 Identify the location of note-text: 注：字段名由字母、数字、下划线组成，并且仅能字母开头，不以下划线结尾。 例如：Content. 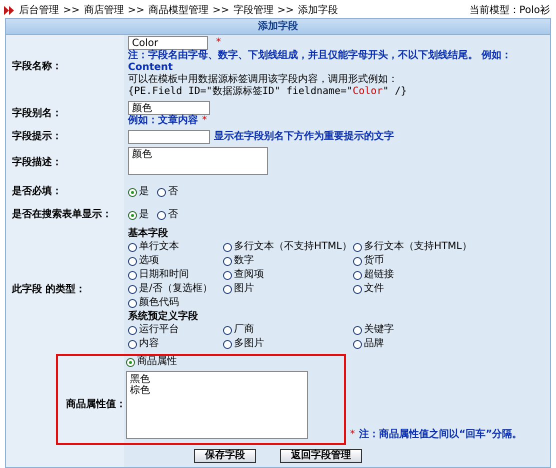
(320, 62).